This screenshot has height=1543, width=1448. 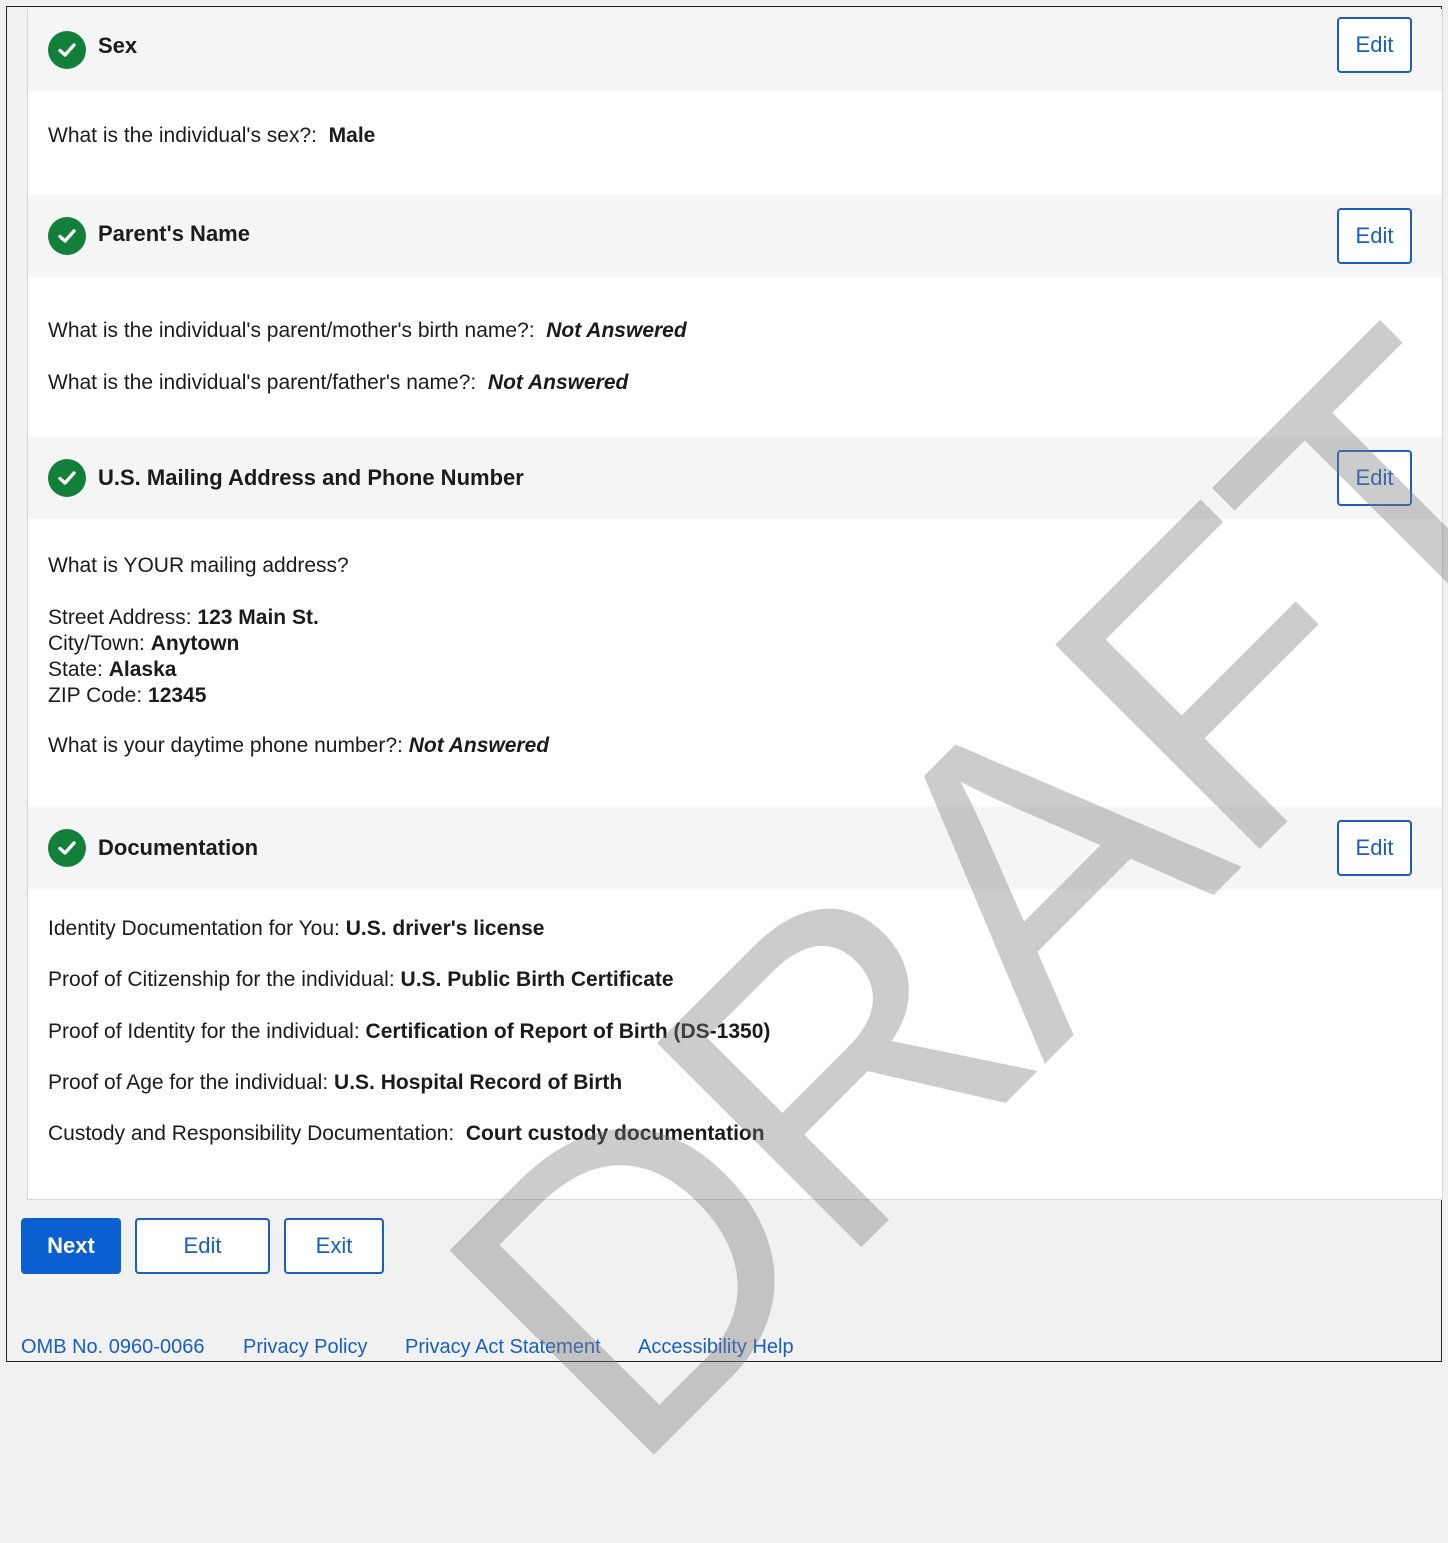 What do you see at coordinates (334, 1246) in the screenshot?
I see `exit-button: Exit` at bounding box center [334, 1246].